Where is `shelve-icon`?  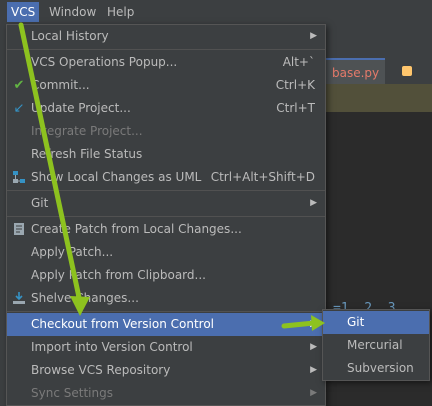 shelve-icon is located at coordinates (19, 298).